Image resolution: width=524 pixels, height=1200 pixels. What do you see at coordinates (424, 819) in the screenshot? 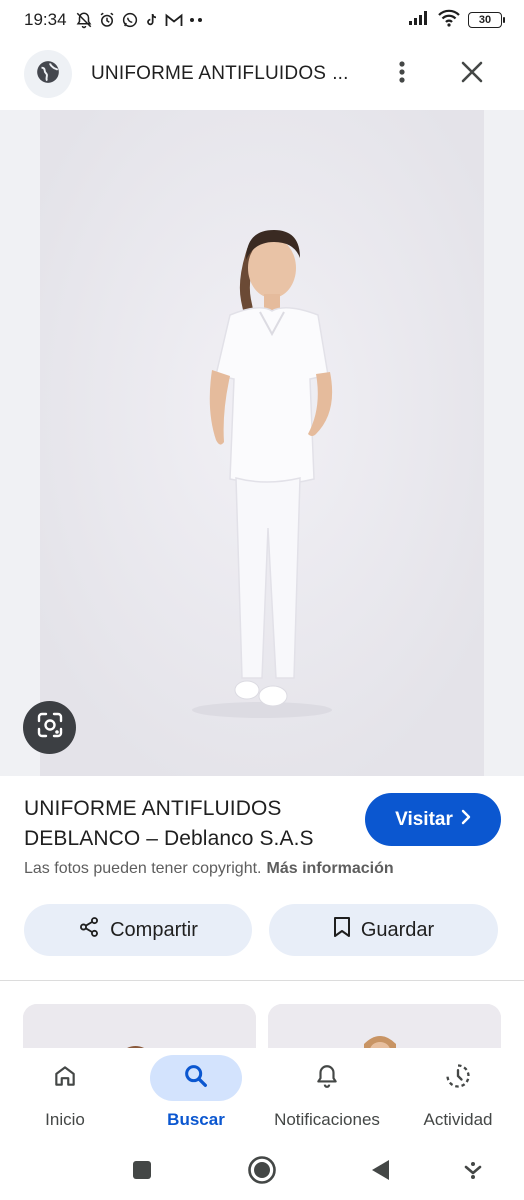
I see `visit-label: Visitar` at bounding box center [424, 819].